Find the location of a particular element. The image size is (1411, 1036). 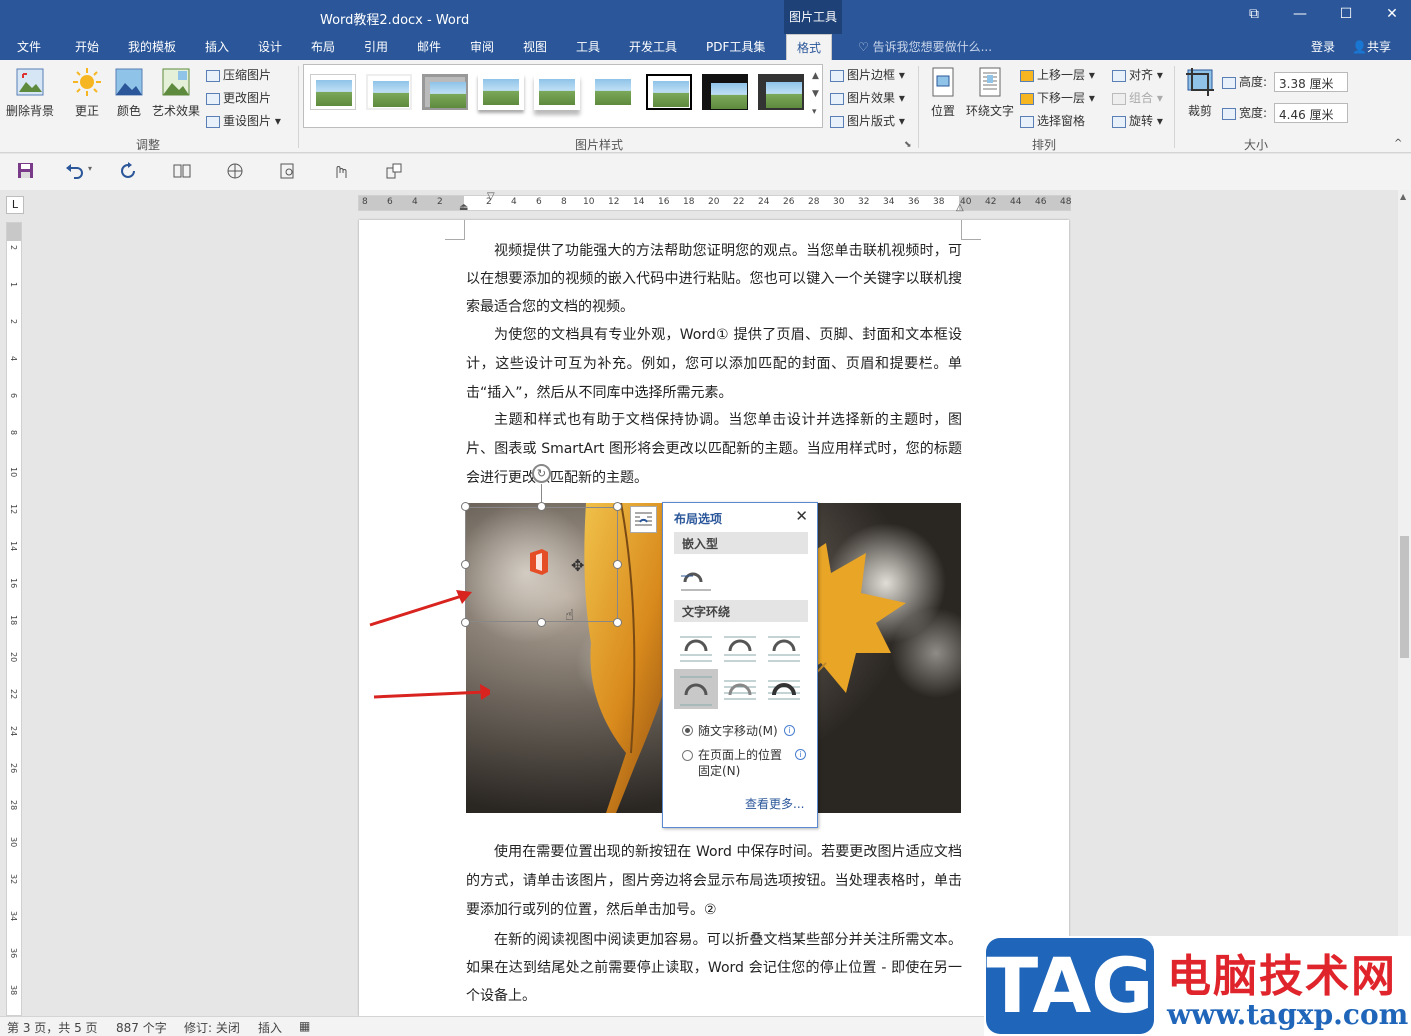

insert-mode: 插入 is located at coordinates (270, 1027).